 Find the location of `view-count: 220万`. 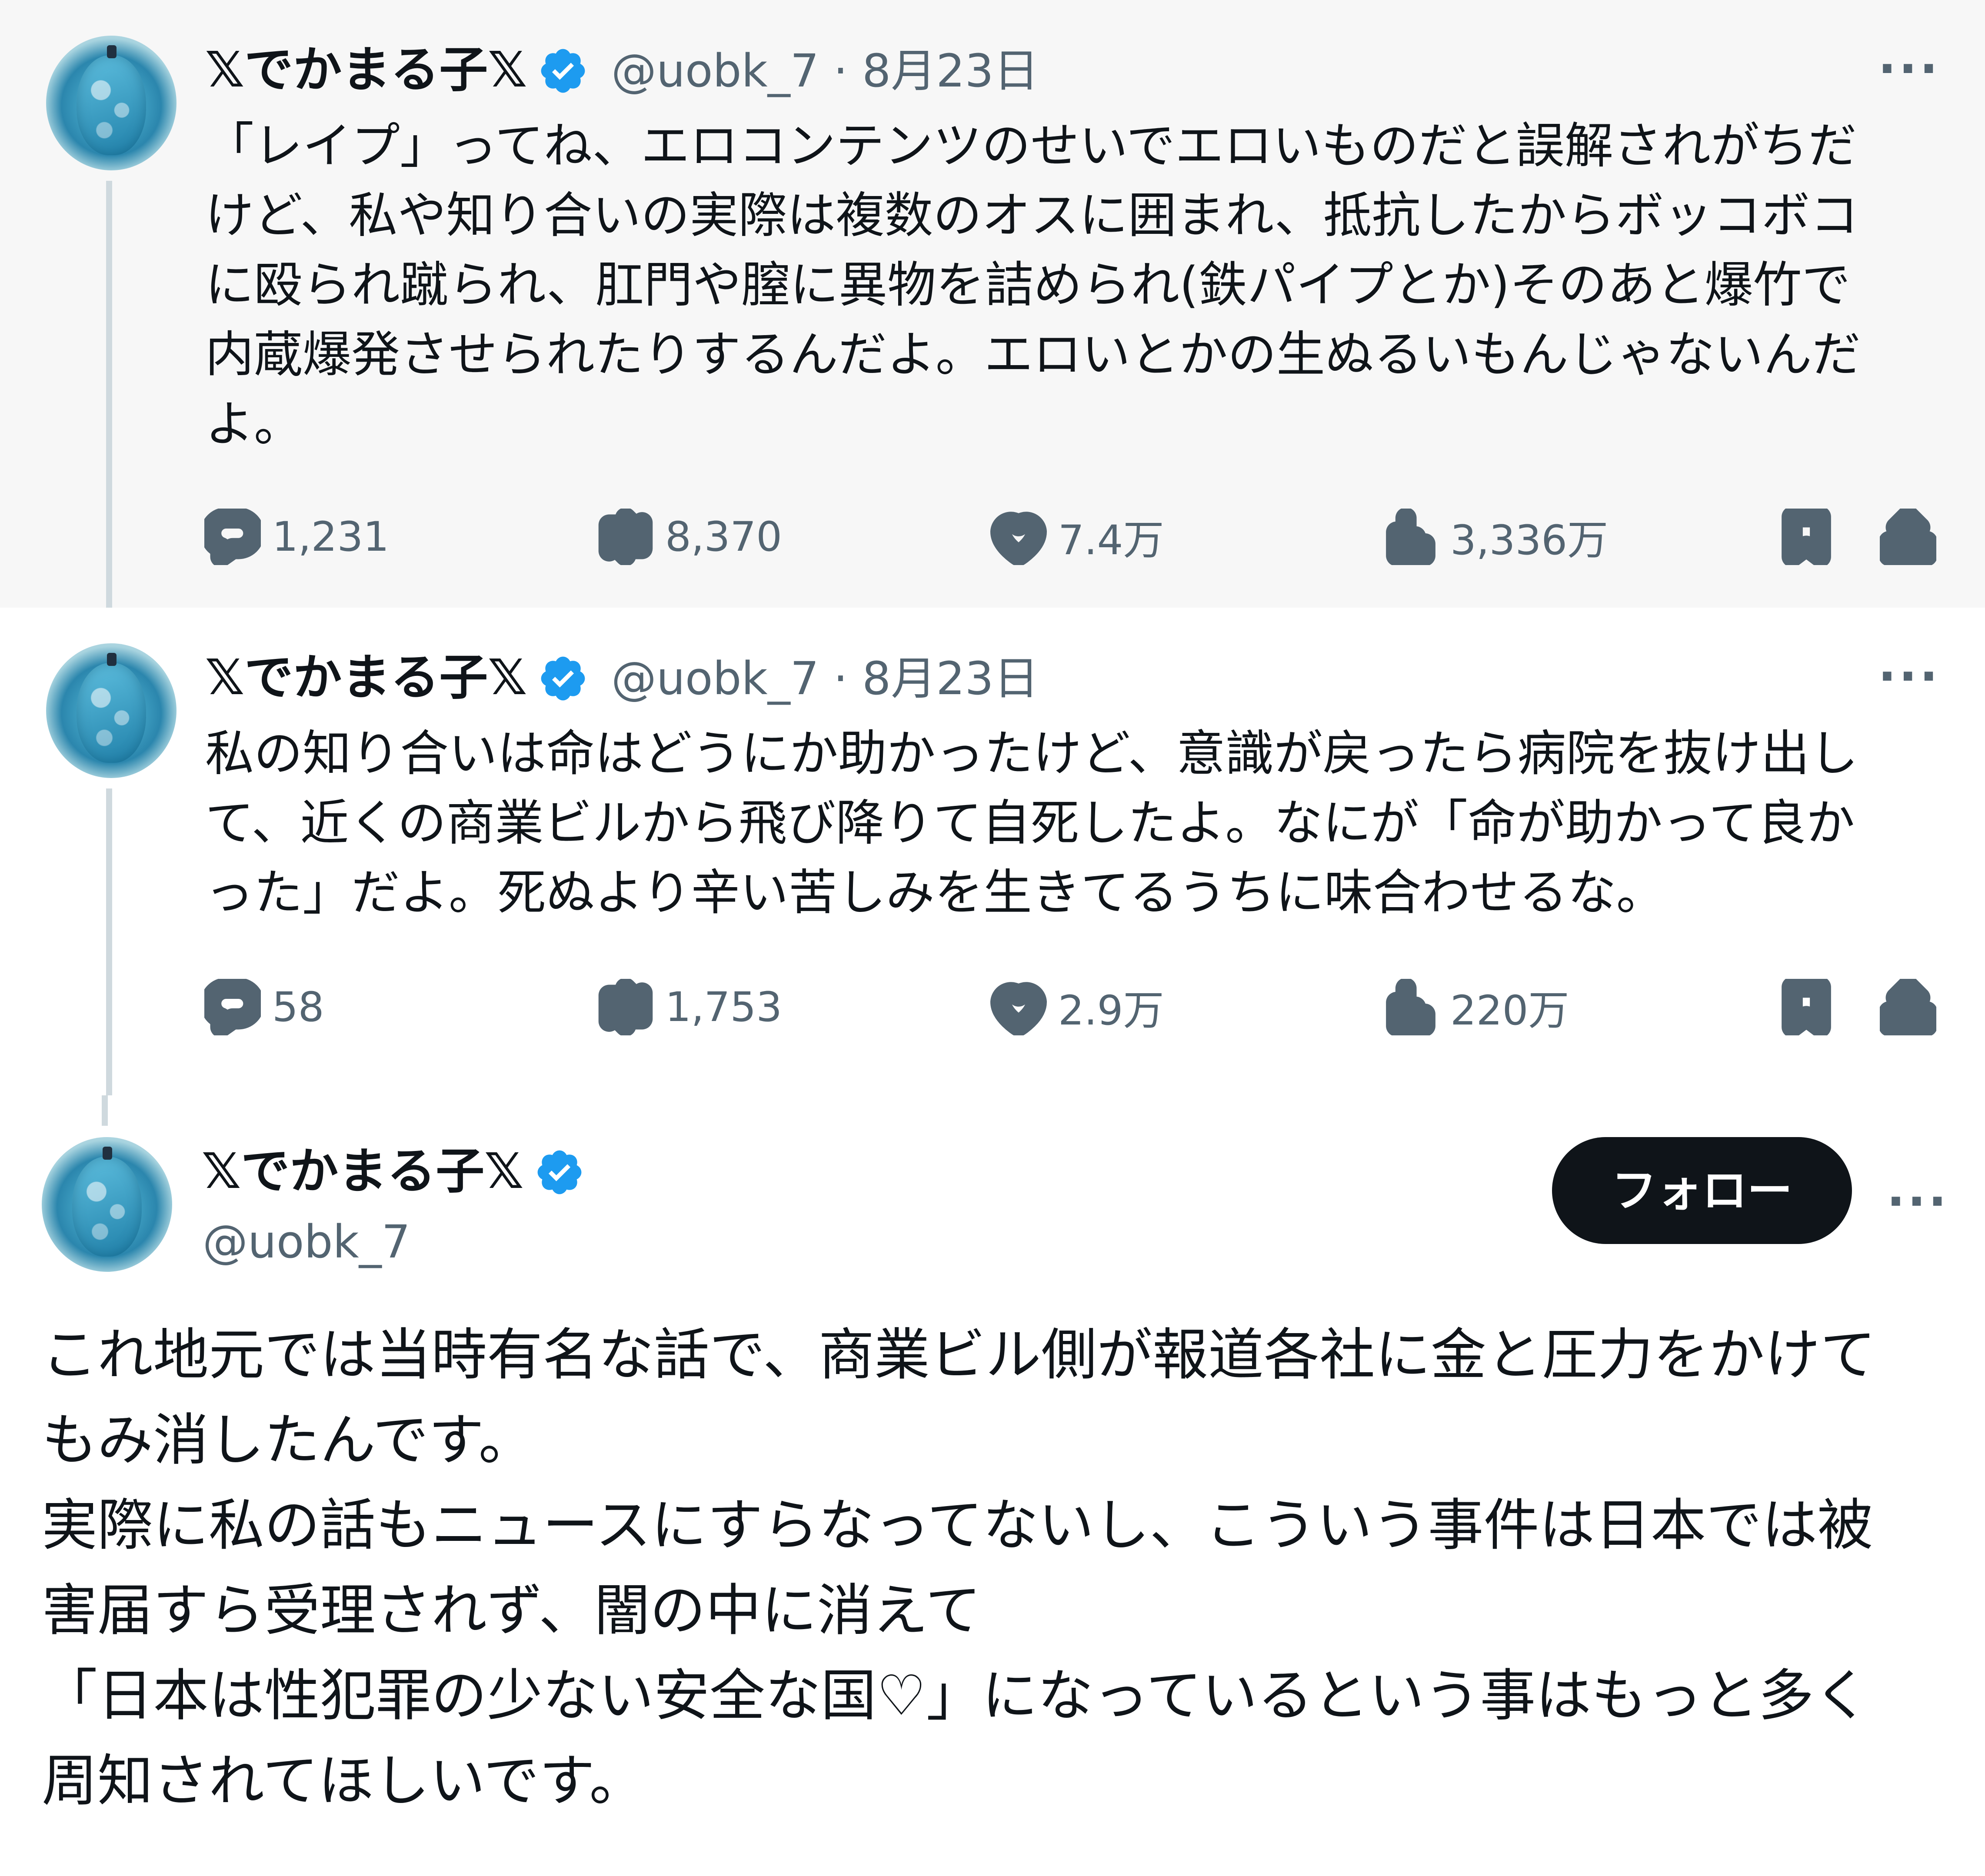

view-count: 220万 is located at coordinates (1509, 1010).